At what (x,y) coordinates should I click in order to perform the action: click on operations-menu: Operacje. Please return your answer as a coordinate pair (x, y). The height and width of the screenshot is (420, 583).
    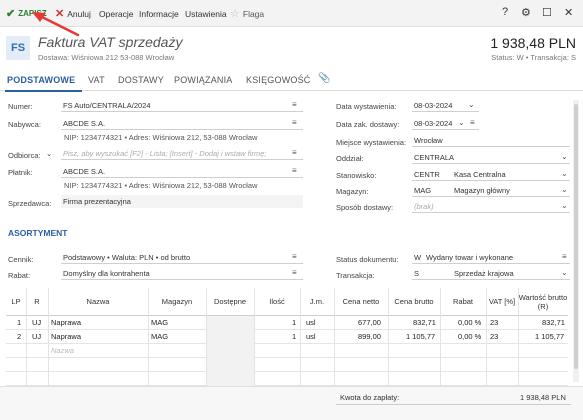
    Looking at the image, I should click on (116, 13).